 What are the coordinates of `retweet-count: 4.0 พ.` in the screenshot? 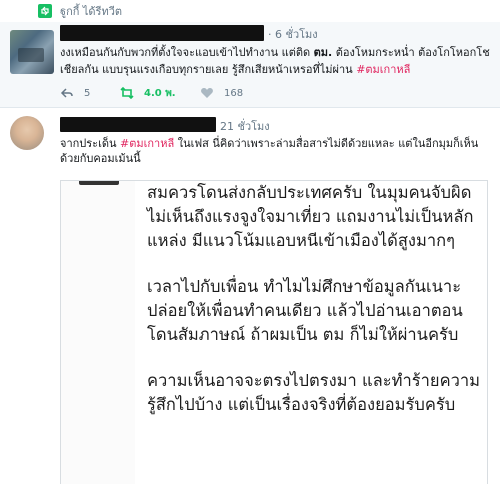 It's located at (160, 93).